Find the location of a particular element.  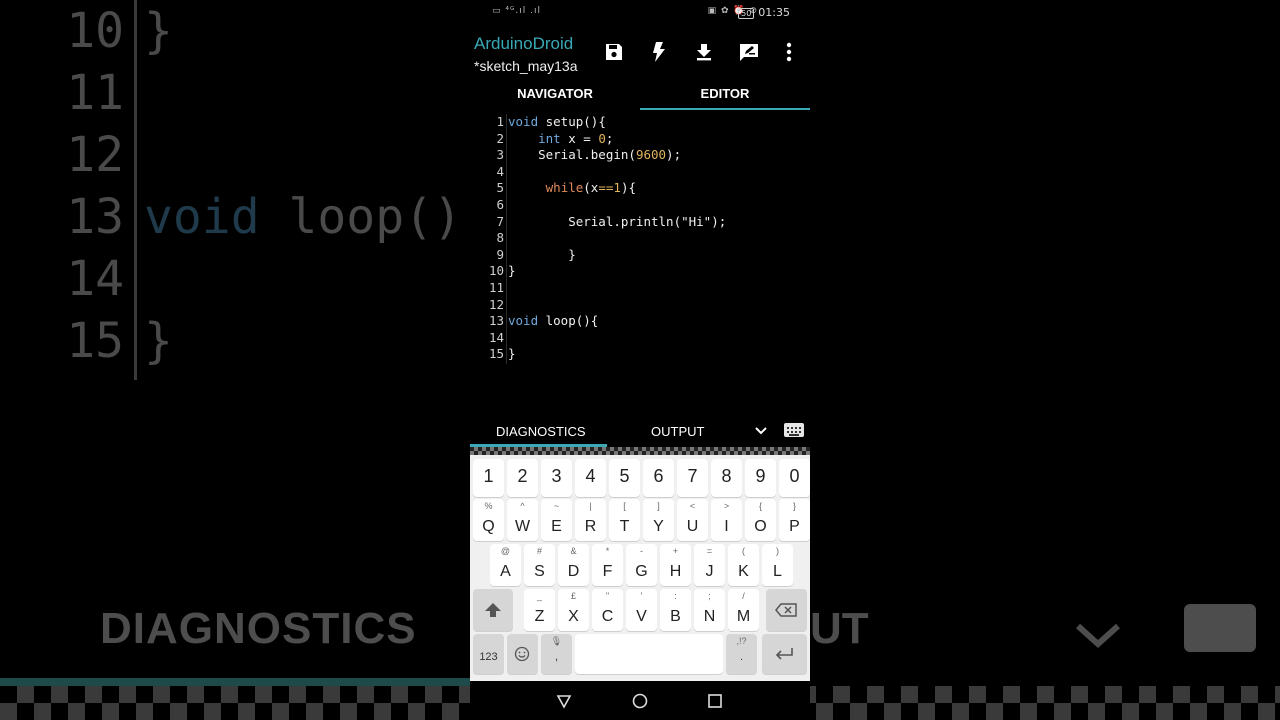

key-label: 6 is located at coordinates (658, 476).